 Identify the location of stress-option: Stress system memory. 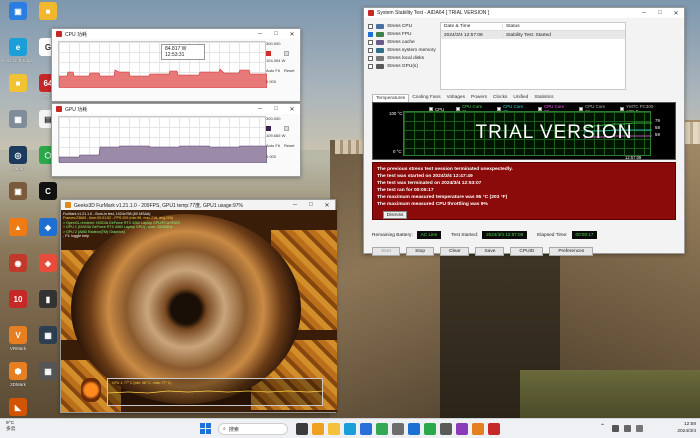
(403, 50).